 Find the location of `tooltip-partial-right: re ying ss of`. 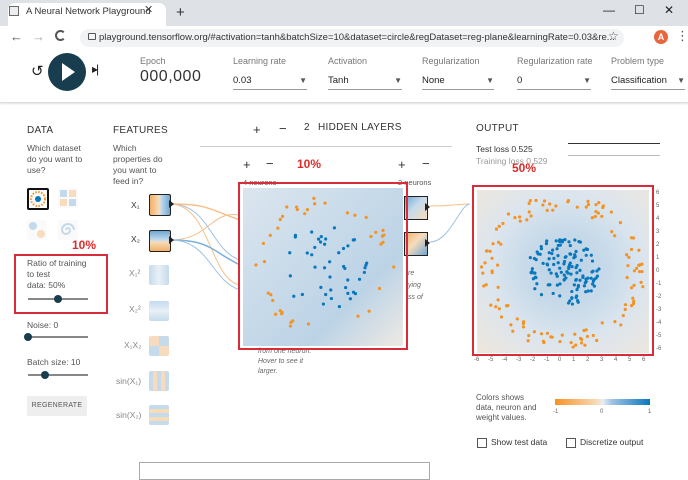

tooltip-partial-right: re ying ss of is located at coordinates (415, 285).